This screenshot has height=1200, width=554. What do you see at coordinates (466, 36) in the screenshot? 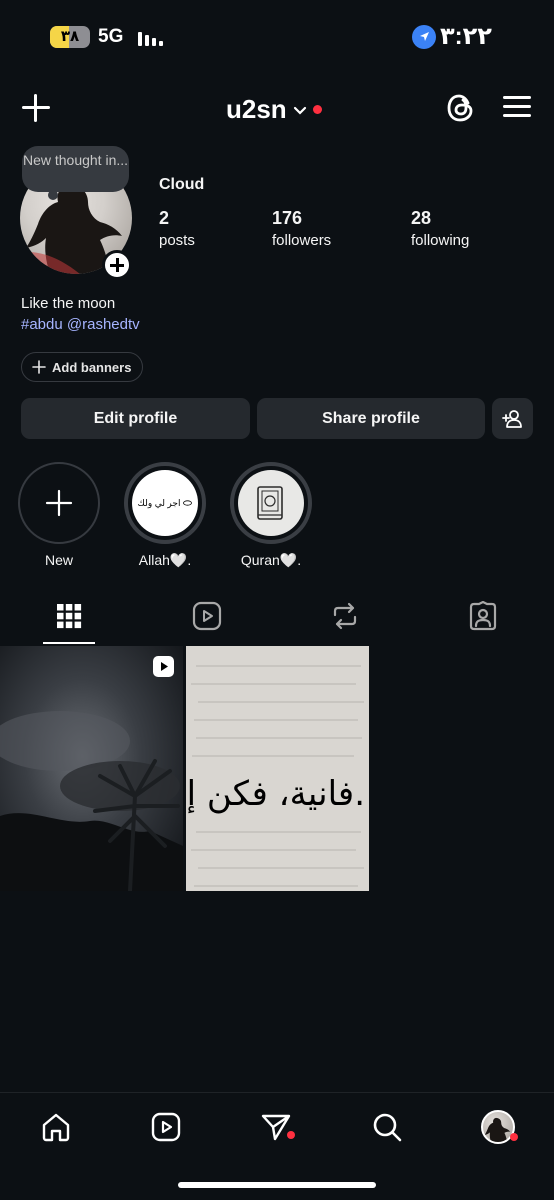
I see `clock: ٣:٢٢` at bounding box center [466, 36].